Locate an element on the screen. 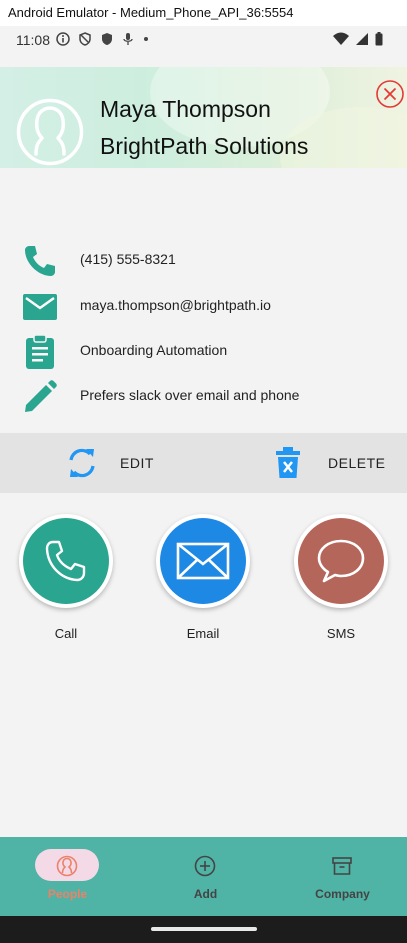 The width and height of the screenshot is (407, 943). phone-handset-icon is located at coordinates (65, 561).